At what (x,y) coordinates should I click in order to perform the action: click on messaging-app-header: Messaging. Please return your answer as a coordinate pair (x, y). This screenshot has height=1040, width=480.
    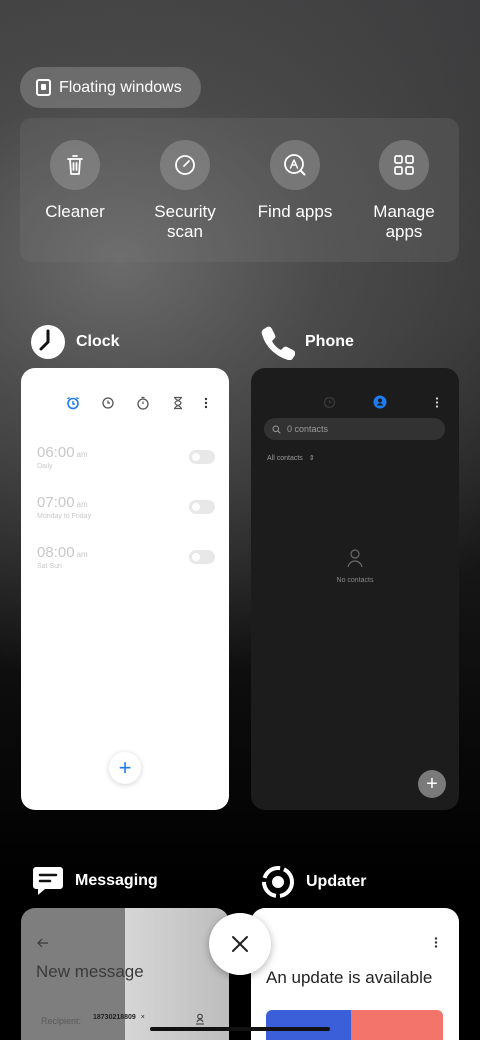
    Looking at the image, I should click on (94, 881).